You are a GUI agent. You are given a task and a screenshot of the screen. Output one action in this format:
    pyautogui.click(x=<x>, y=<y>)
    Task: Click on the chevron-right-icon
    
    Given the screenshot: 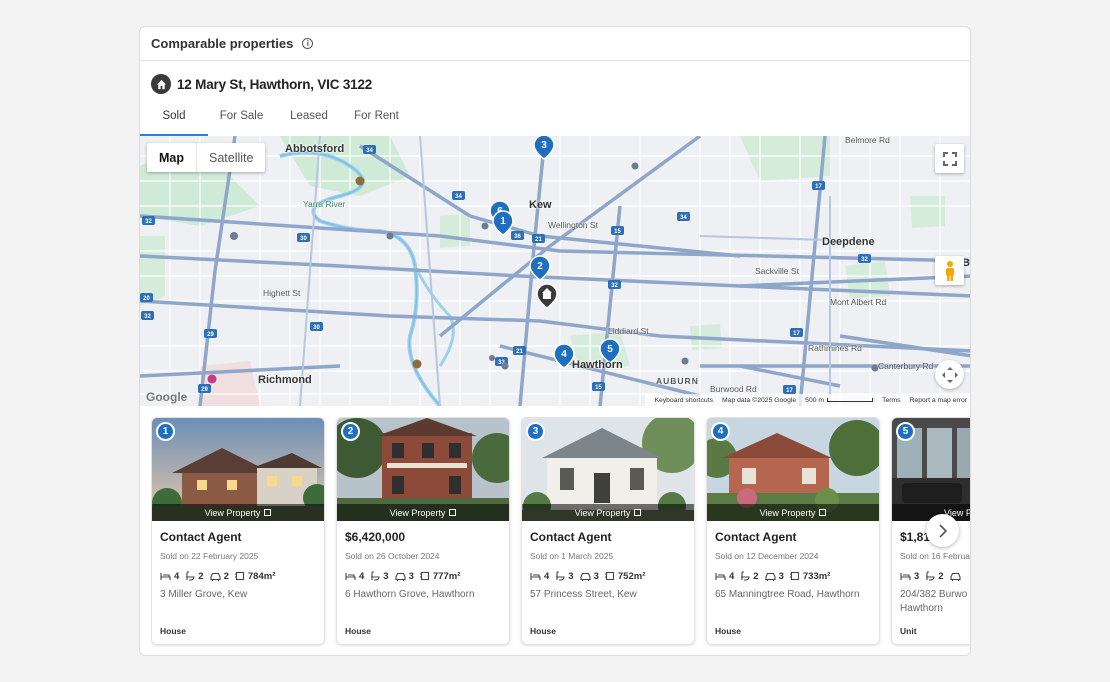 What is the action you would take?
    pyautogui.click(x=942, y=530)
    